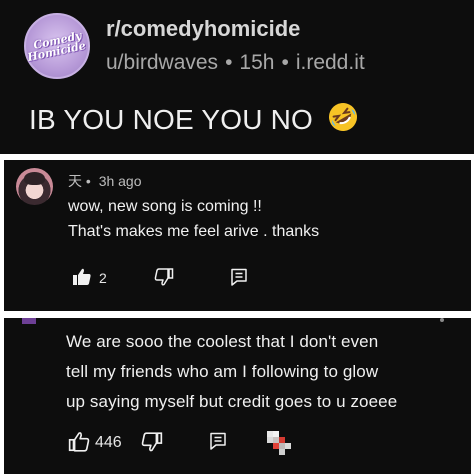 This screenshot has height=474, width=474. I want to click on post-domain: i.redd.it, so click(330, 62).